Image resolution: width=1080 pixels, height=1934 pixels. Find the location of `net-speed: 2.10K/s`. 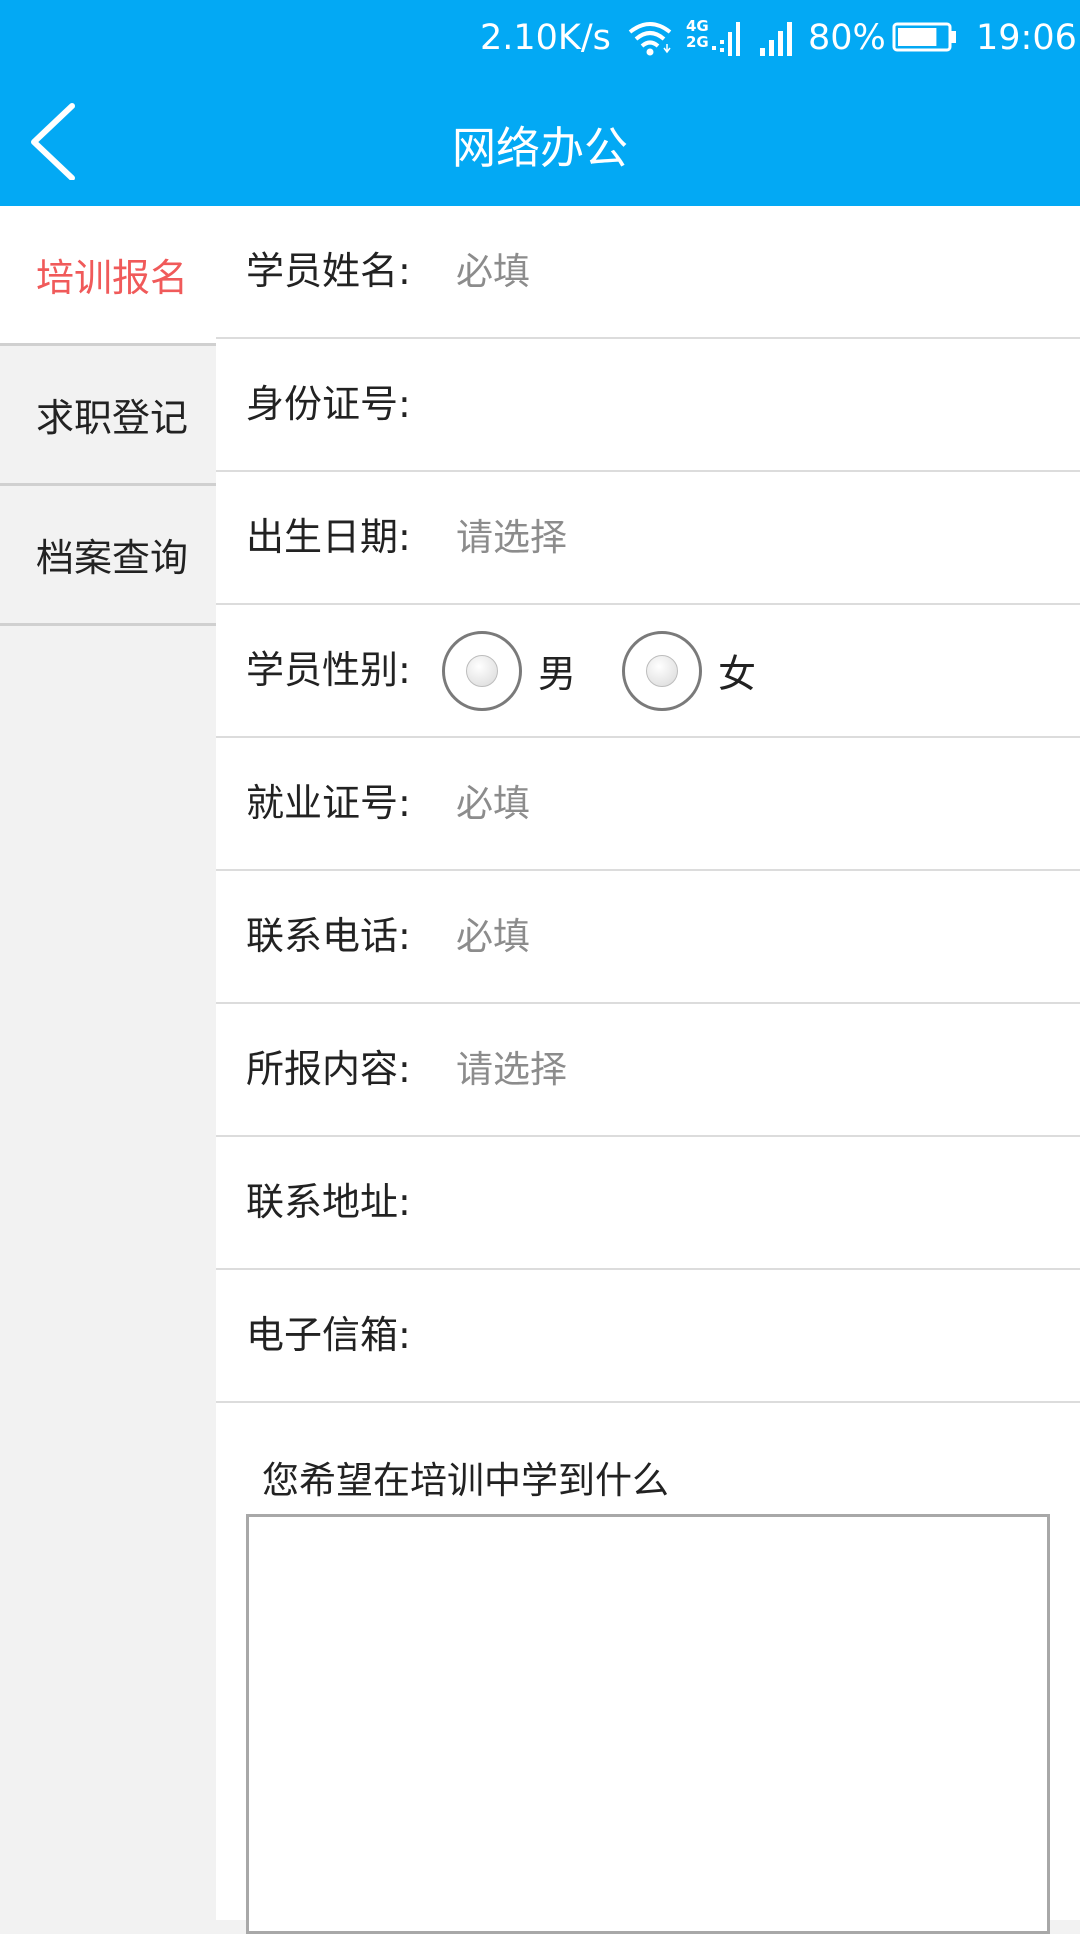

net-speed: 2.10K/s is located at coordinates (545, 38).